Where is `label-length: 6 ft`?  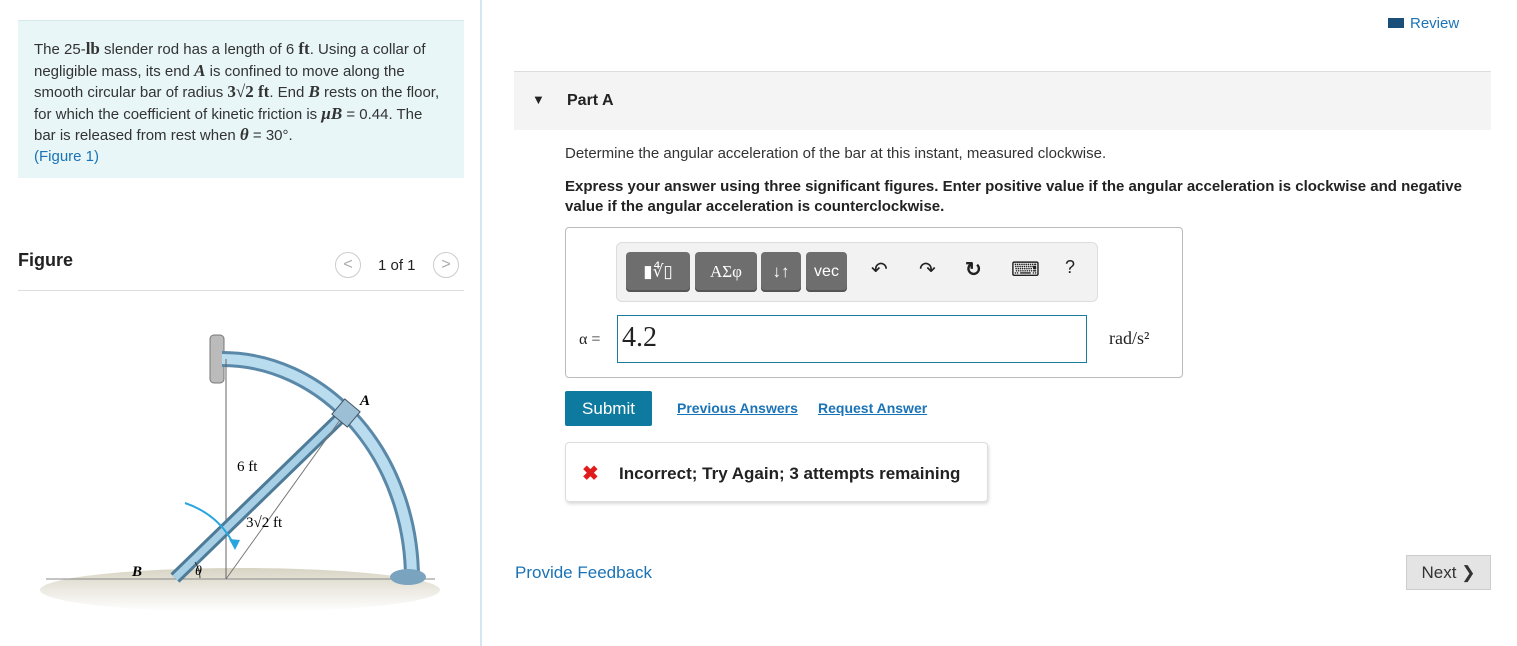
label-length: 6 ft is located at coordinates (247, 467).